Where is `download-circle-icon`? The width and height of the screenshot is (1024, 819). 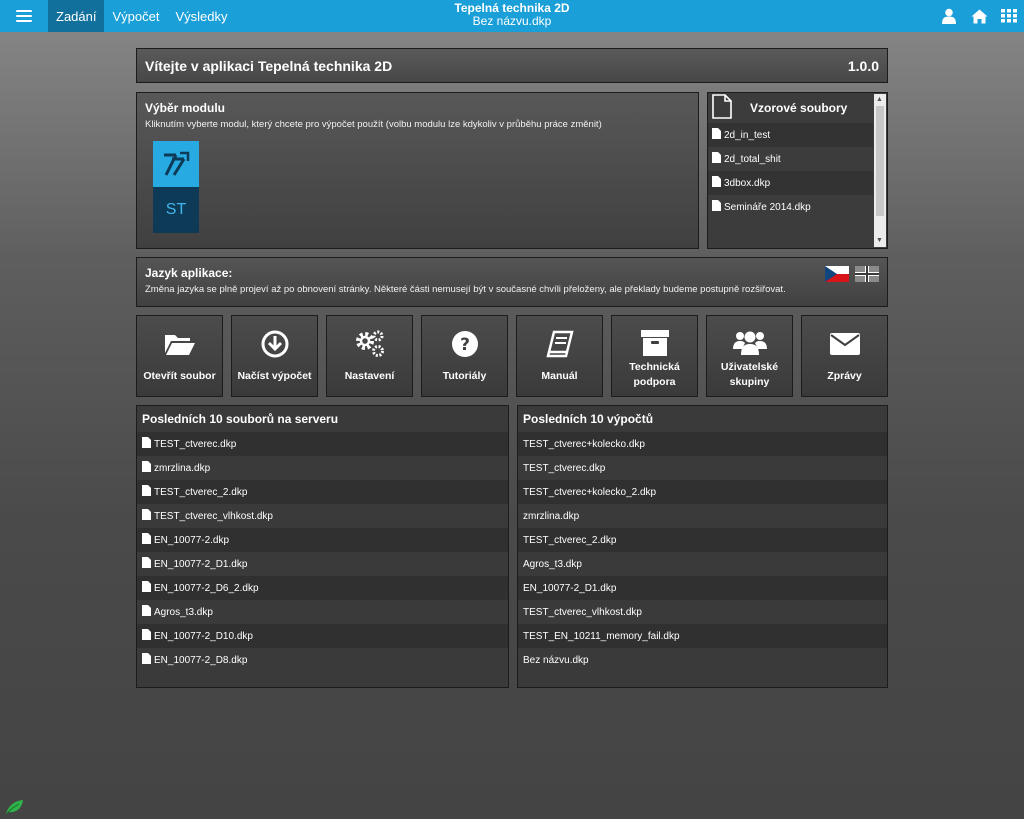 download-circle-icon is located at coordinates (275, 344).